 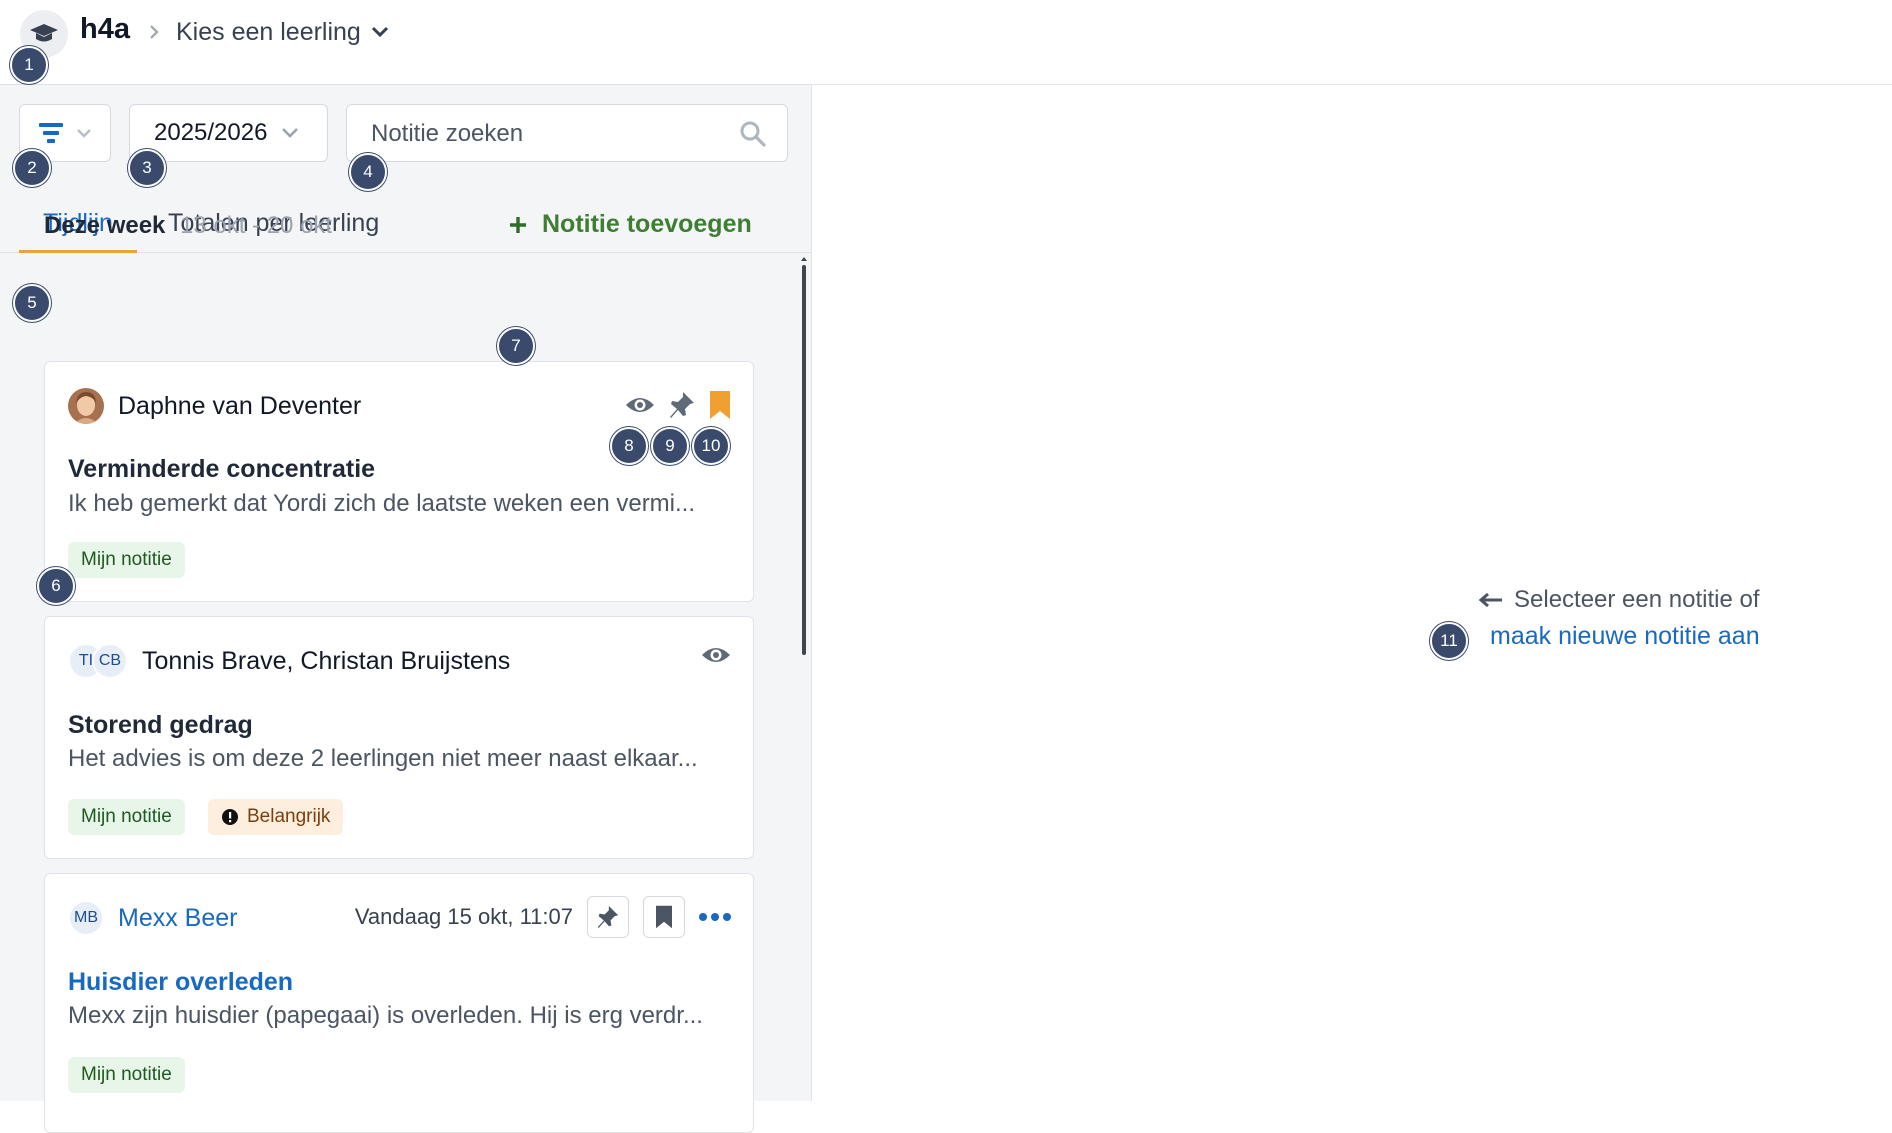 What do you see at coordinates (715, 917) in the screenshot?
I see `more-icon` at bounding box center [715, 917].